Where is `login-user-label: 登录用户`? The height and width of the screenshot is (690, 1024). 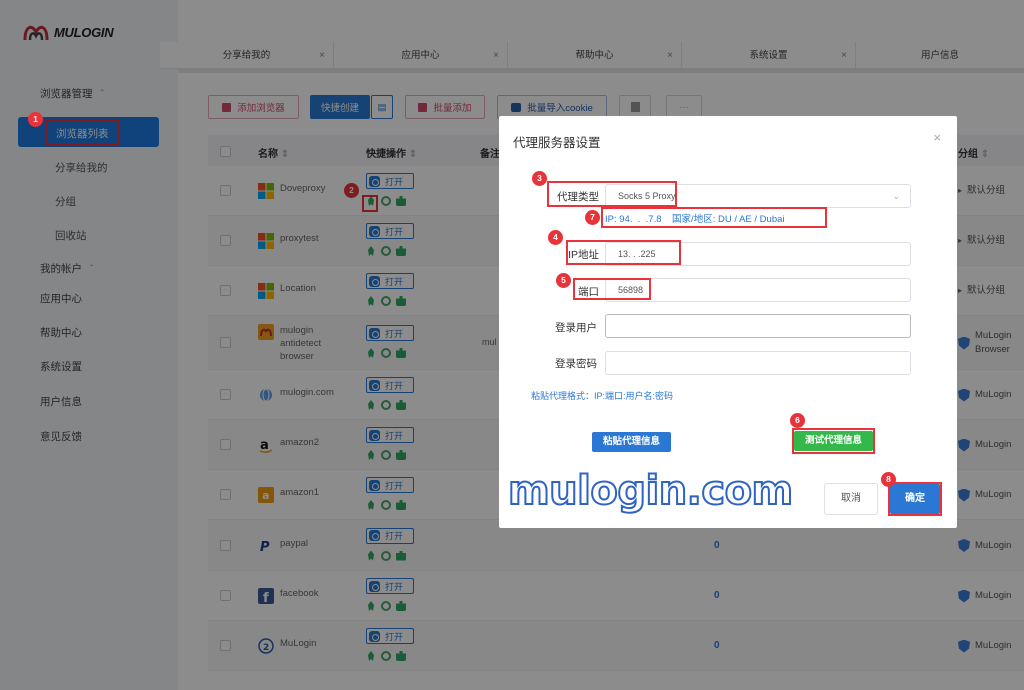 login-user-label: 登录用户 is located at coordinates (576, 328).